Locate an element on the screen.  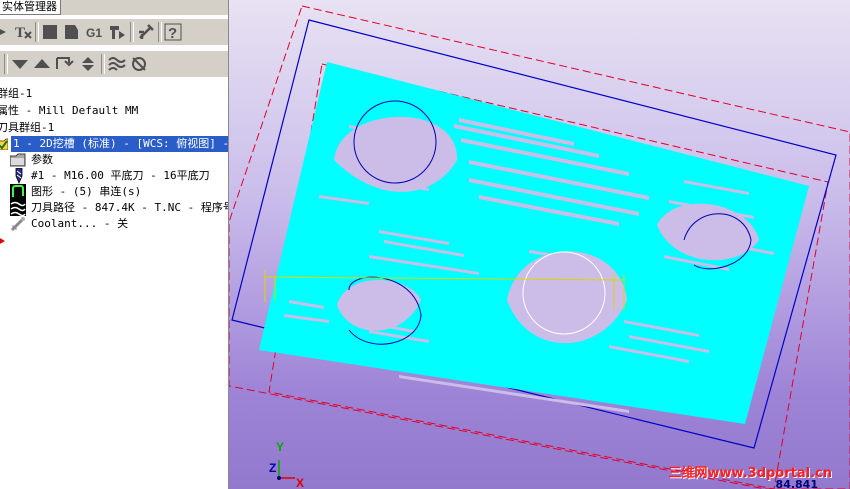
axis-y-label: Y is located at coordinates (280, 447).